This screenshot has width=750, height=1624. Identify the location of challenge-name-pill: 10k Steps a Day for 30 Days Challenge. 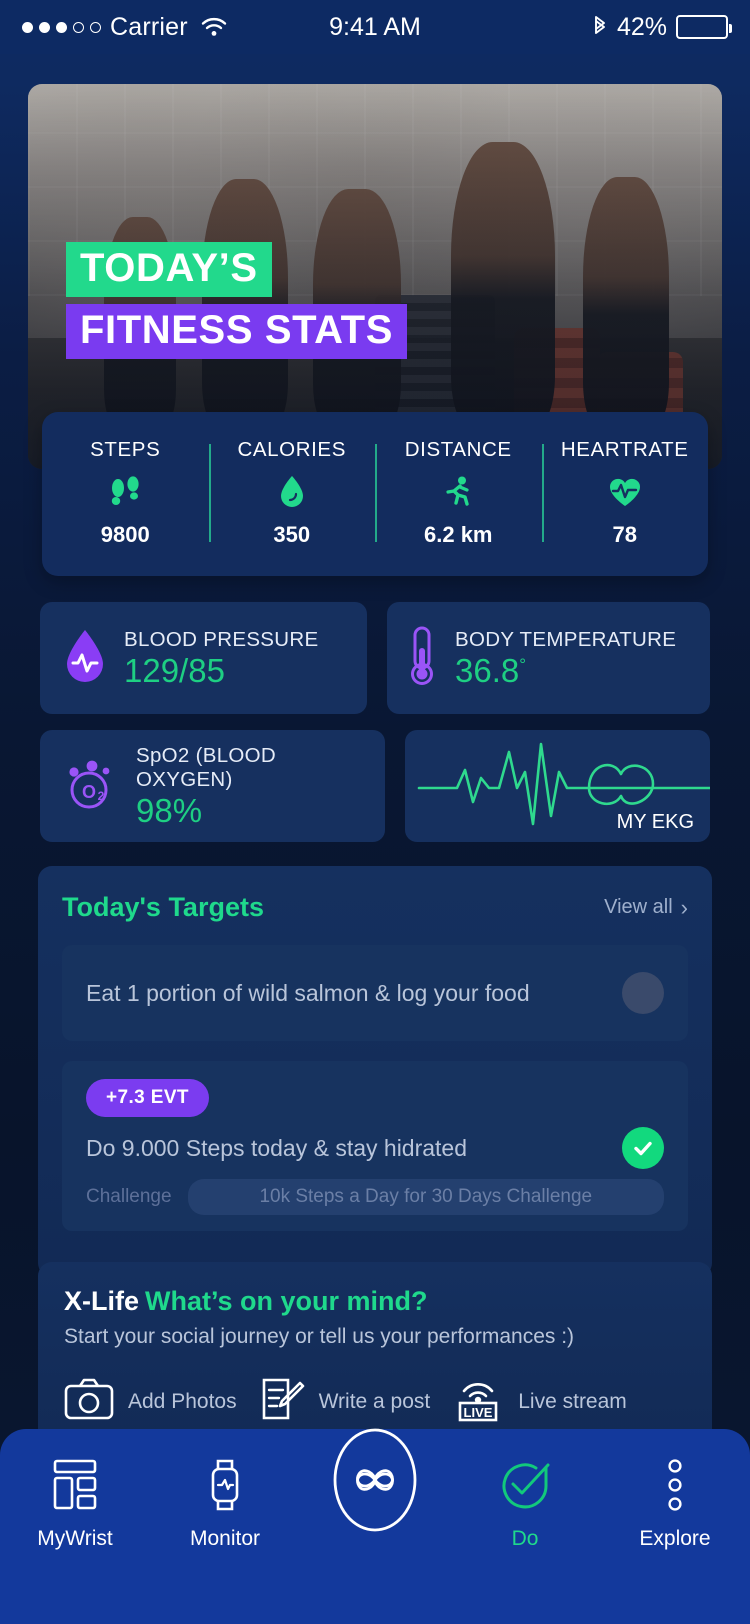
(425, 1197).